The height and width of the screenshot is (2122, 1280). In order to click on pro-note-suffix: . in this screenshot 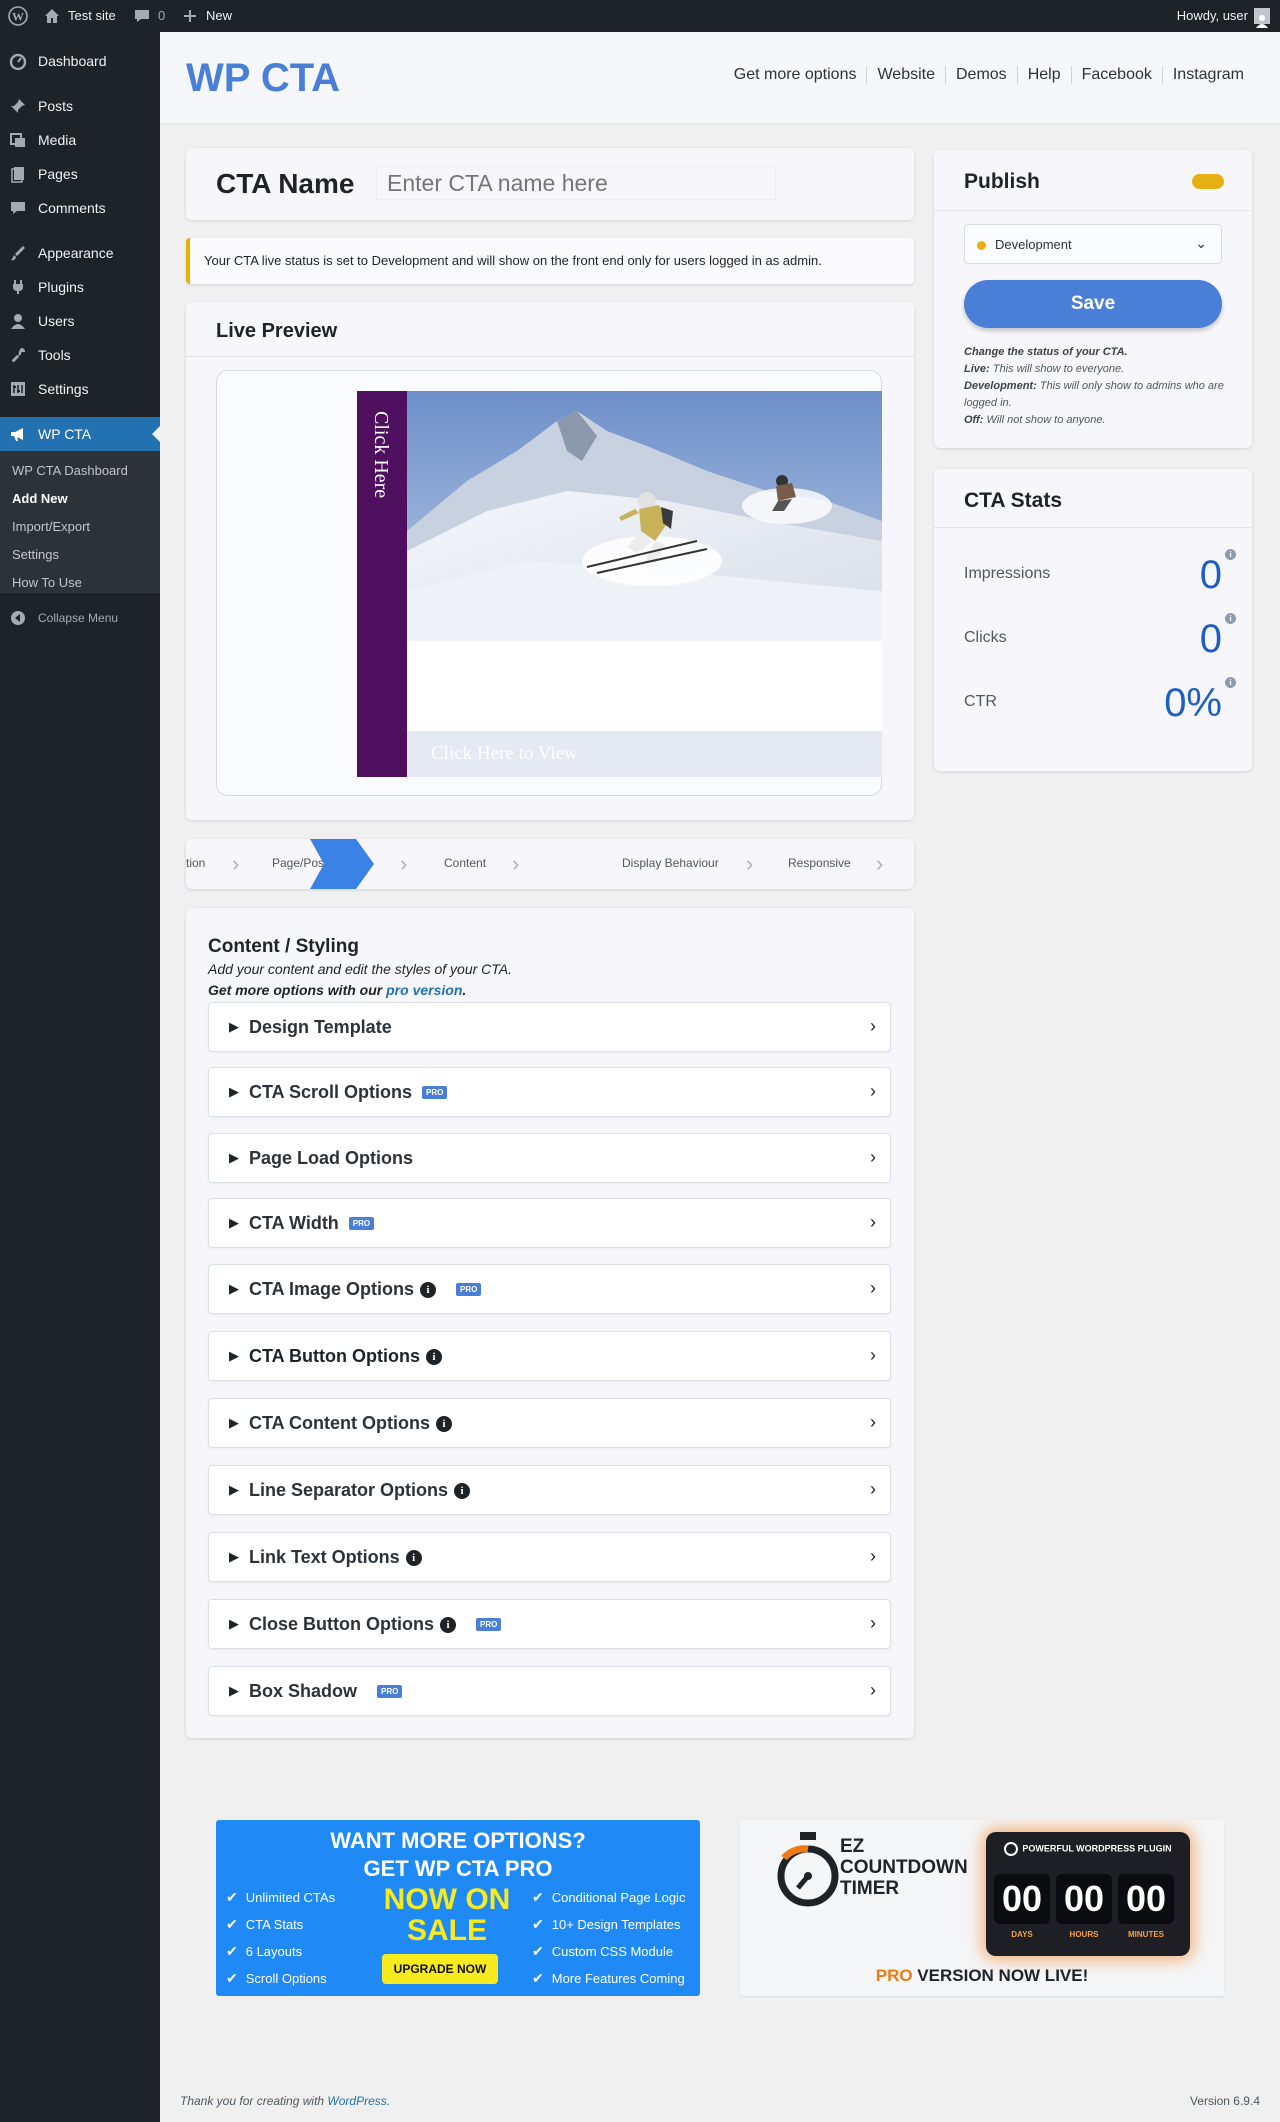, I will do `click(464, 990)`.